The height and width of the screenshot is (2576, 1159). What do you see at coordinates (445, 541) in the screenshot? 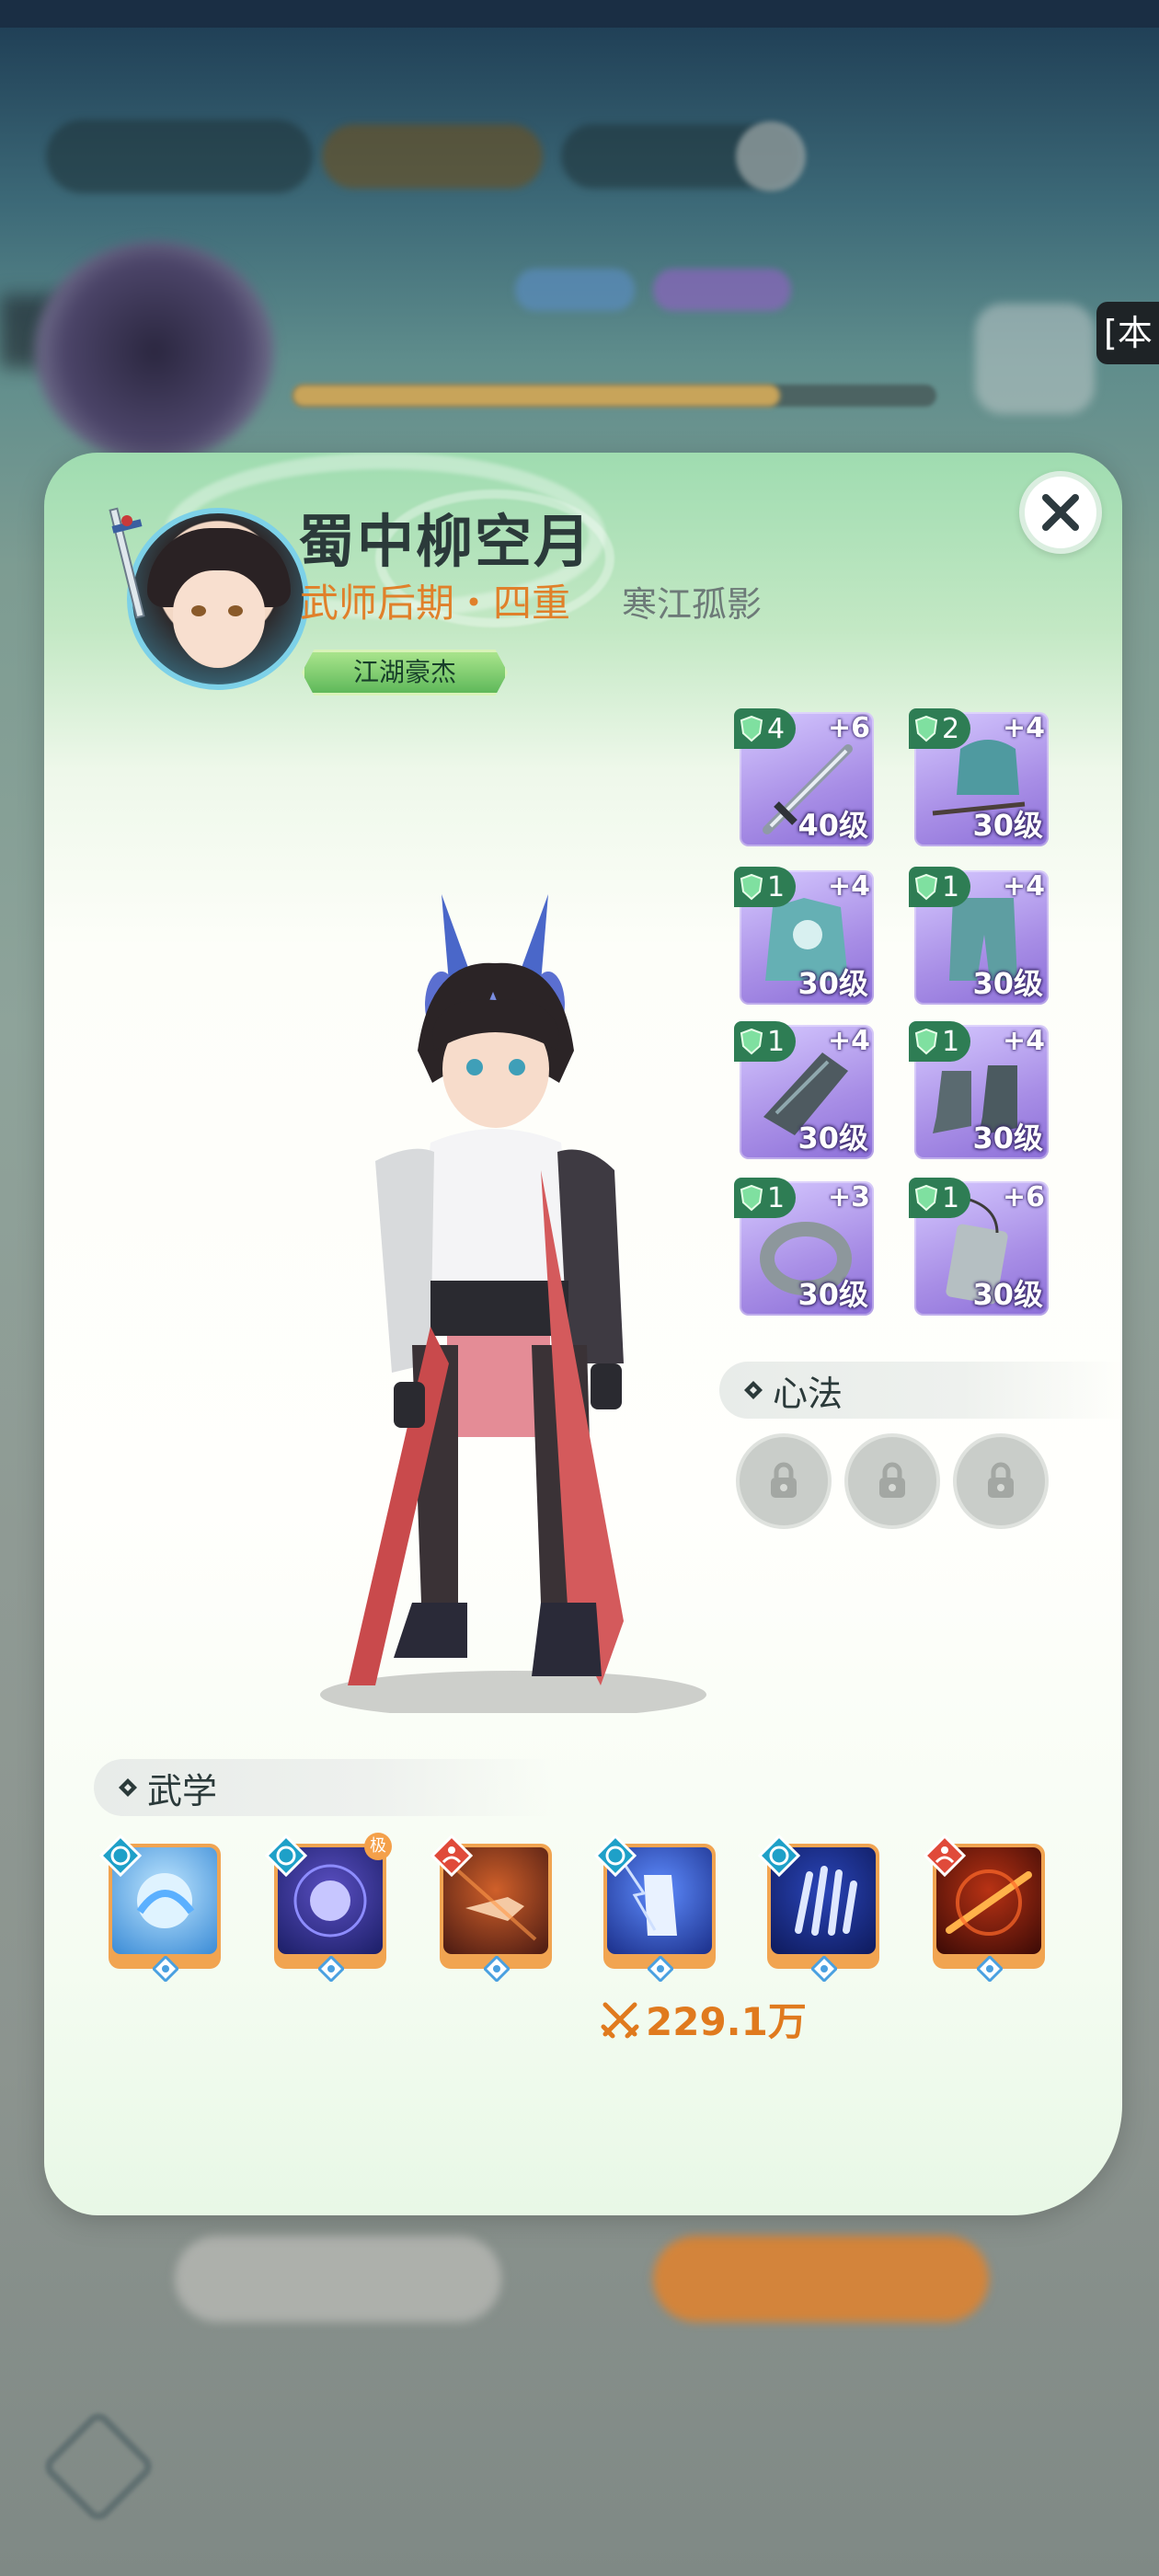
I see `player-name: 蜀中柳空月` at bounding box center [445, 541].